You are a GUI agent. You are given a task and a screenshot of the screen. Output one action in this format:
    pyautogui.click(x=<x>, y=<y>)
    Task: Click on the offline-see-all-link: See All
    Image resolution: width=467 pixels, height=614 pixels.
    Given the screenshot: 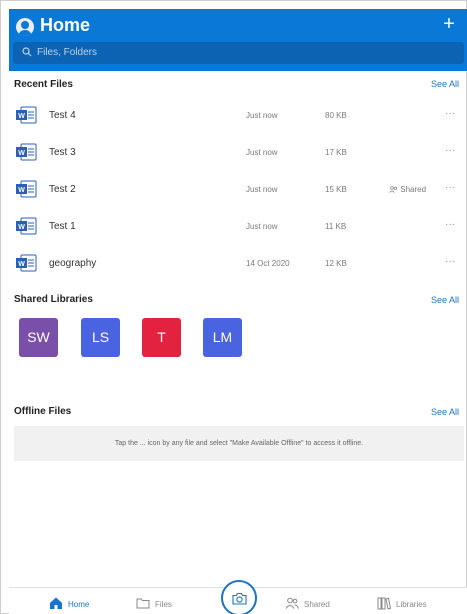 What is the action you would take?
    pyautogui.click(x=445, y=412)
    